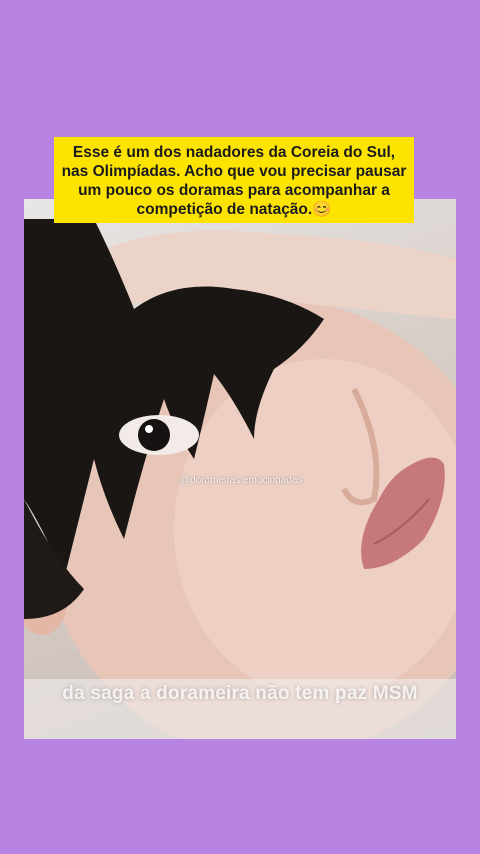  I want to click on video-subtitle: da saga a dorameira não tem paz MSM, so click(240, 693).